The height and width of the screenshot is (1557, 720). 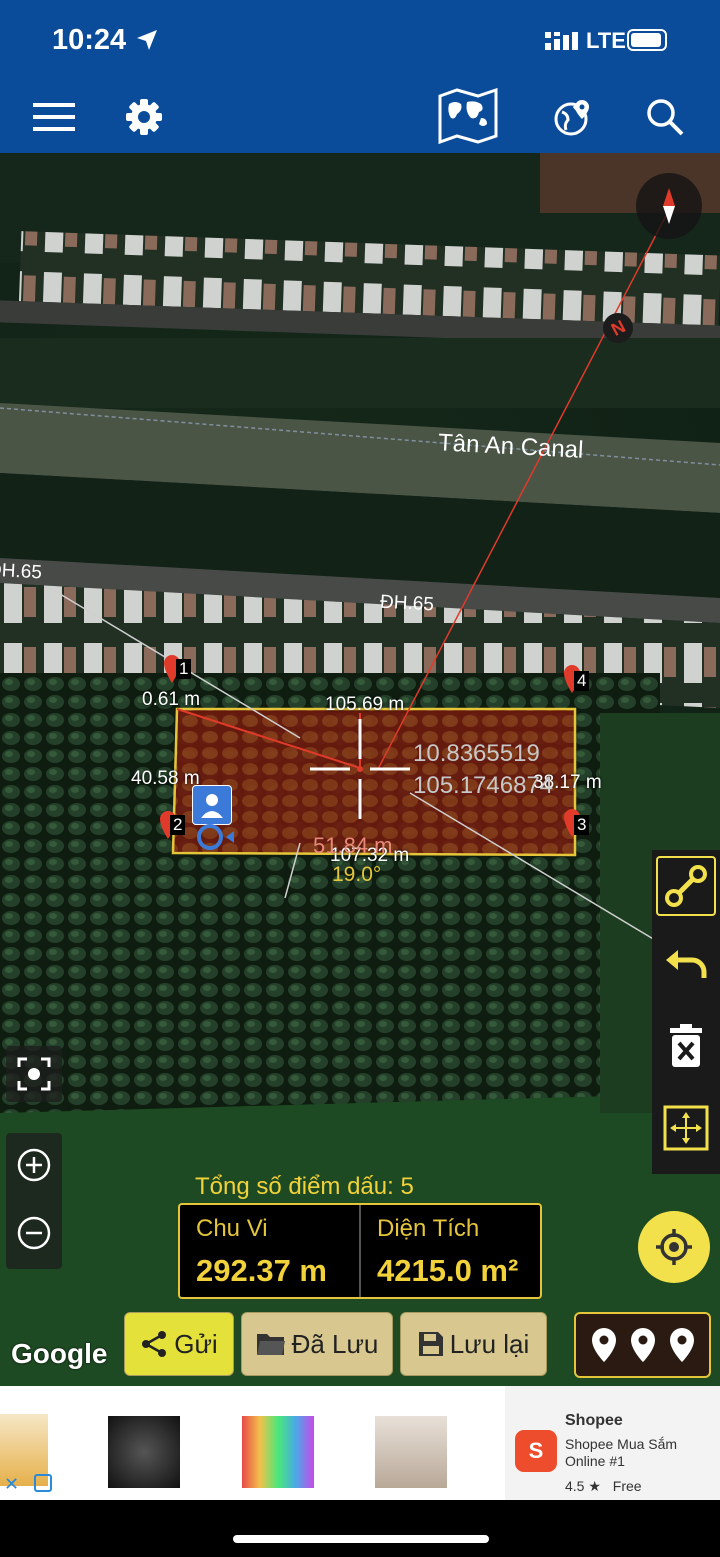 I want to click on search-icon, so click(x=665, y=117).